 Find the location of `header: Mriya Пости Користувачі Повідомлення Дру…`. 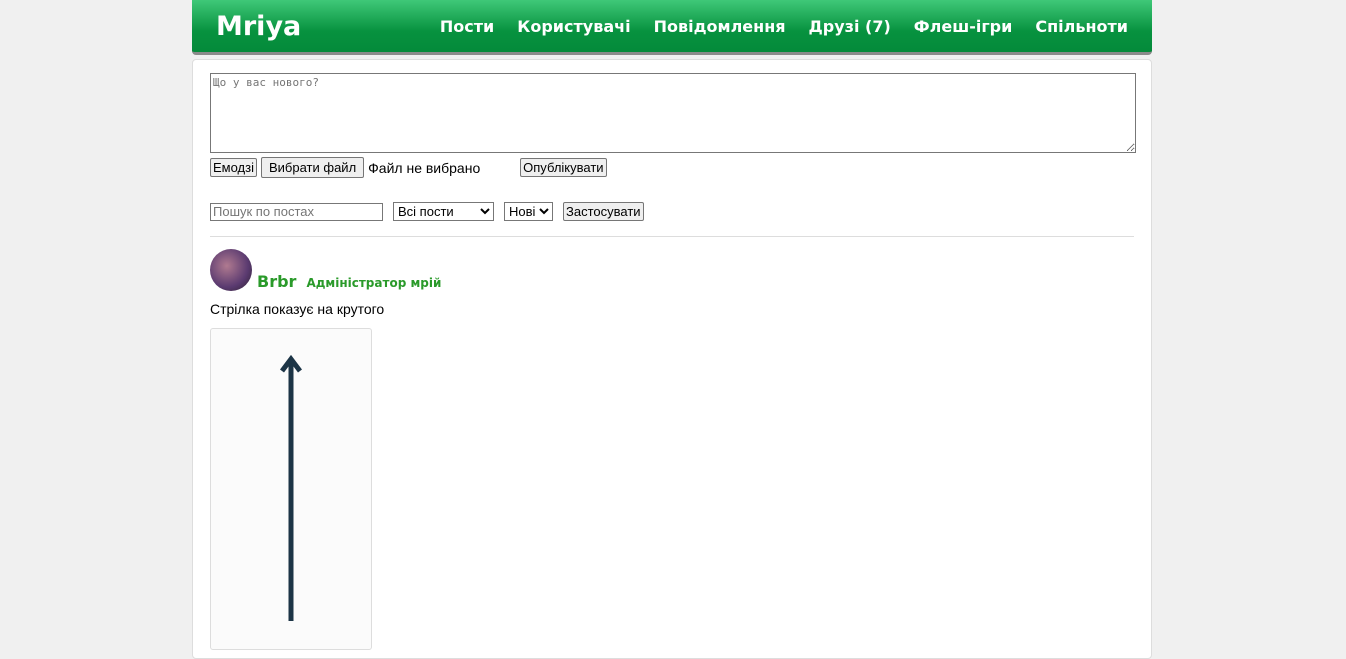

header: Mriya Пости Користувачі Повідомлення Дру… is located at coordinates (672, 27).